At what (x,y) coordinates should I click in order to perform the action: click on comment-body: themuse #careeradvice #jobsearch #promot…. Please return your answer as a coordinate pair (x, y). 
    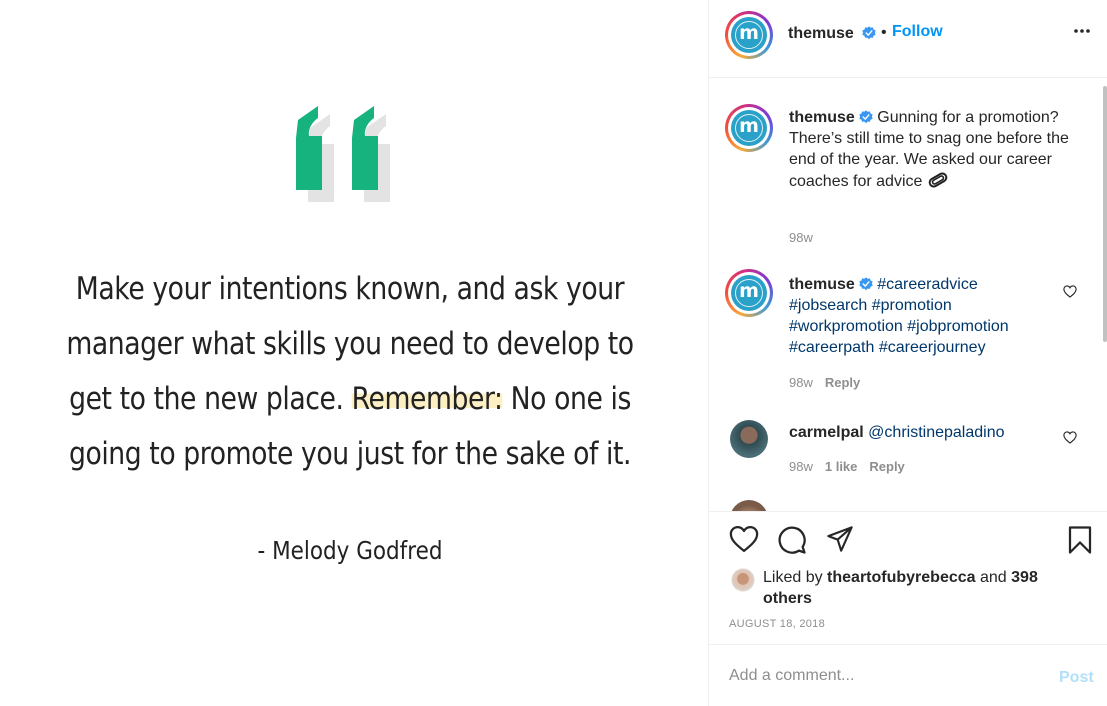
    Looking at the image, I should click on (919, 316).